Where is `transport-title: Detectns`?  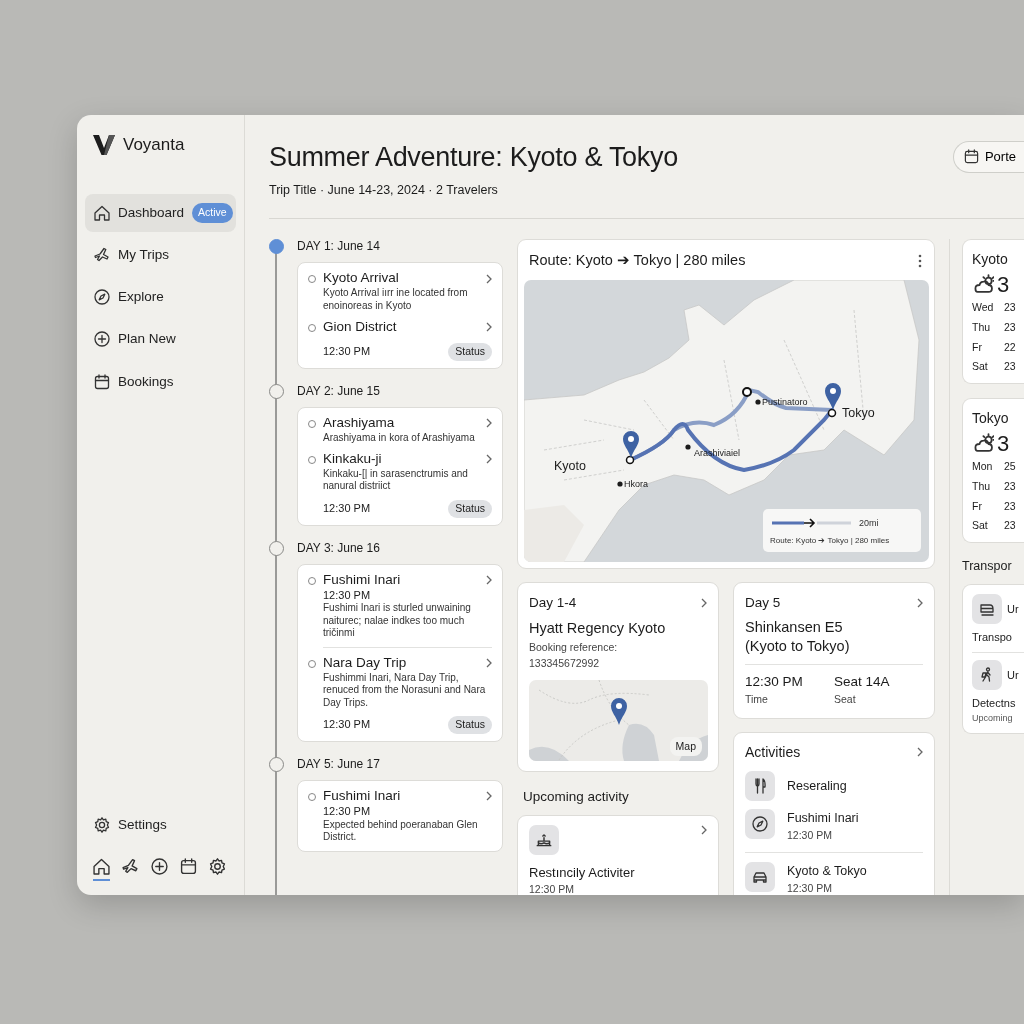 transport-title: Detectns is located at coordinates (994, 704).